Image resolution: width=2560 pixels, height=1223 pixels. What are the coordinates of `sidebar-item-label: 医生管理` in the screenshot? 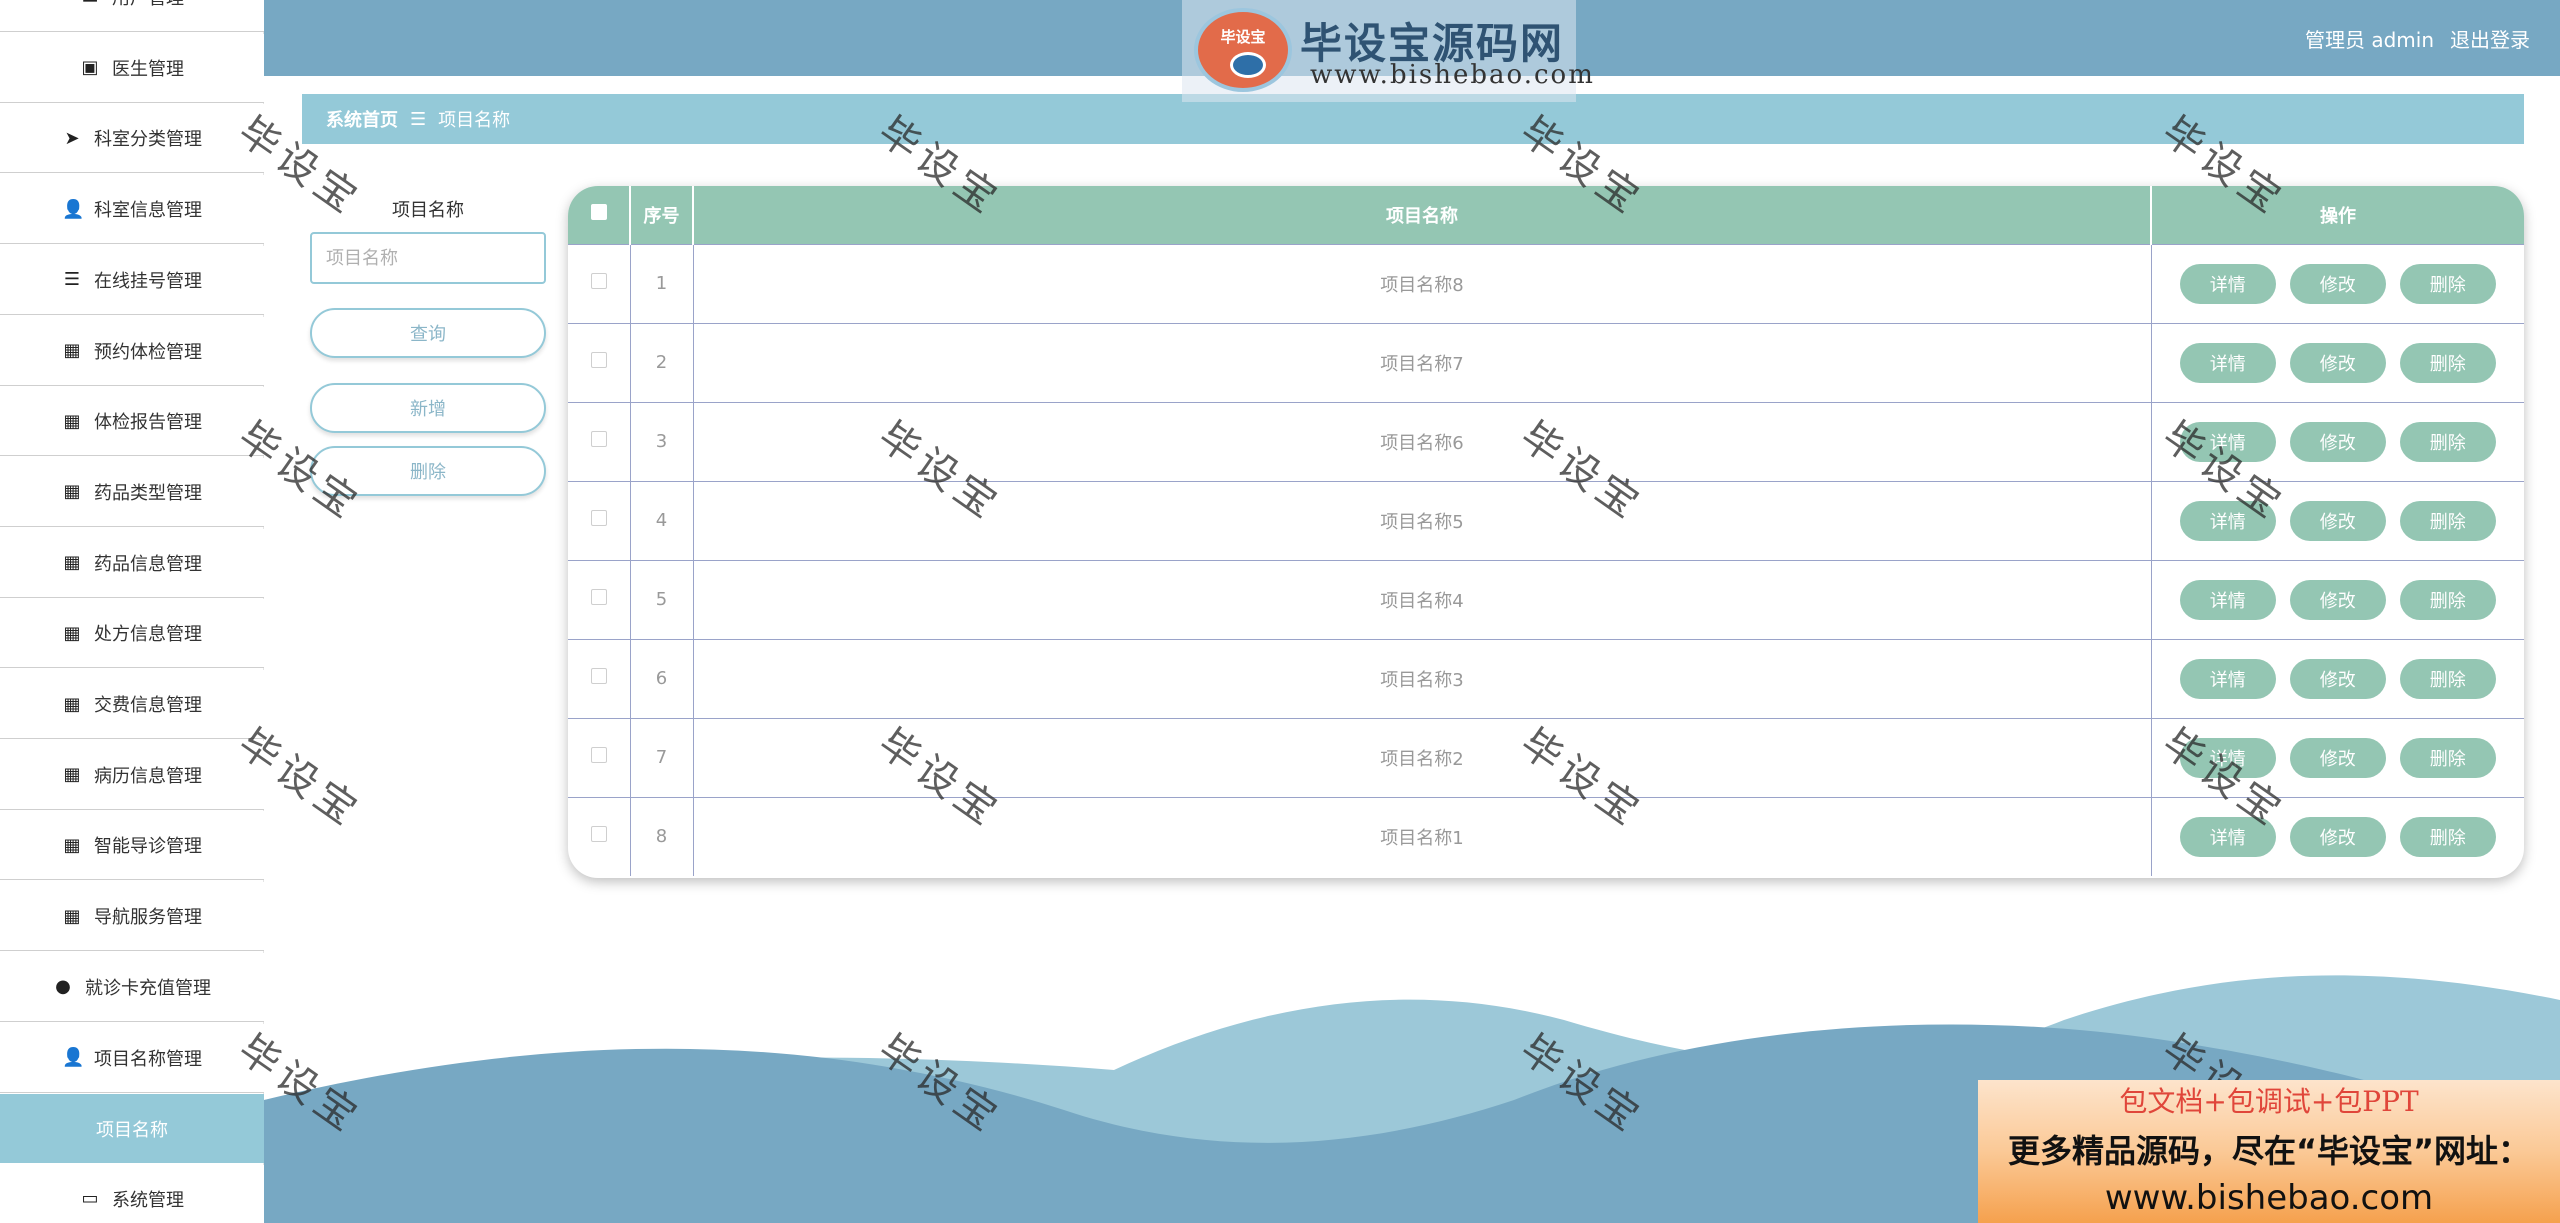 It's located at (148, 69).